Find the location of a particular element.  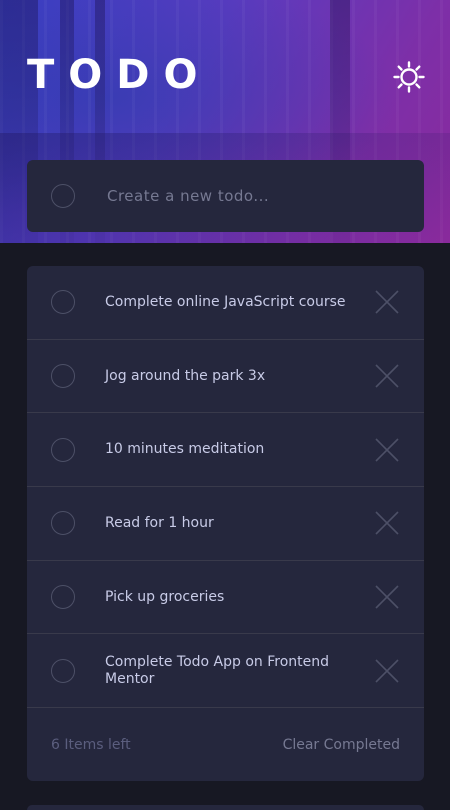

todo-item: Pick up groceries is located at coordinates (225, 598).